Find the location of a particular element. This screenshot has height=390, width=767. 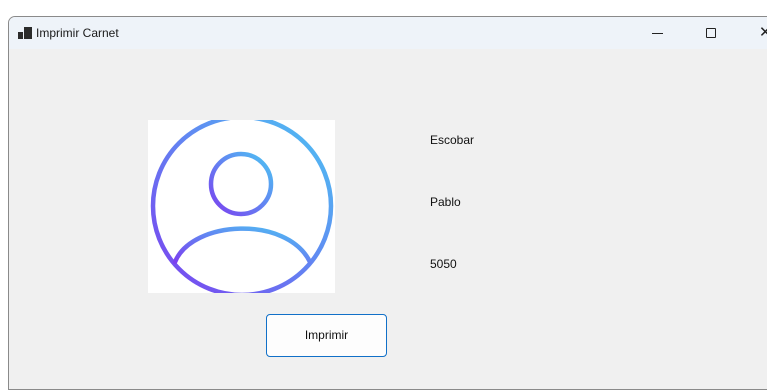

minimize-icon is located at coordinates (657, 33).